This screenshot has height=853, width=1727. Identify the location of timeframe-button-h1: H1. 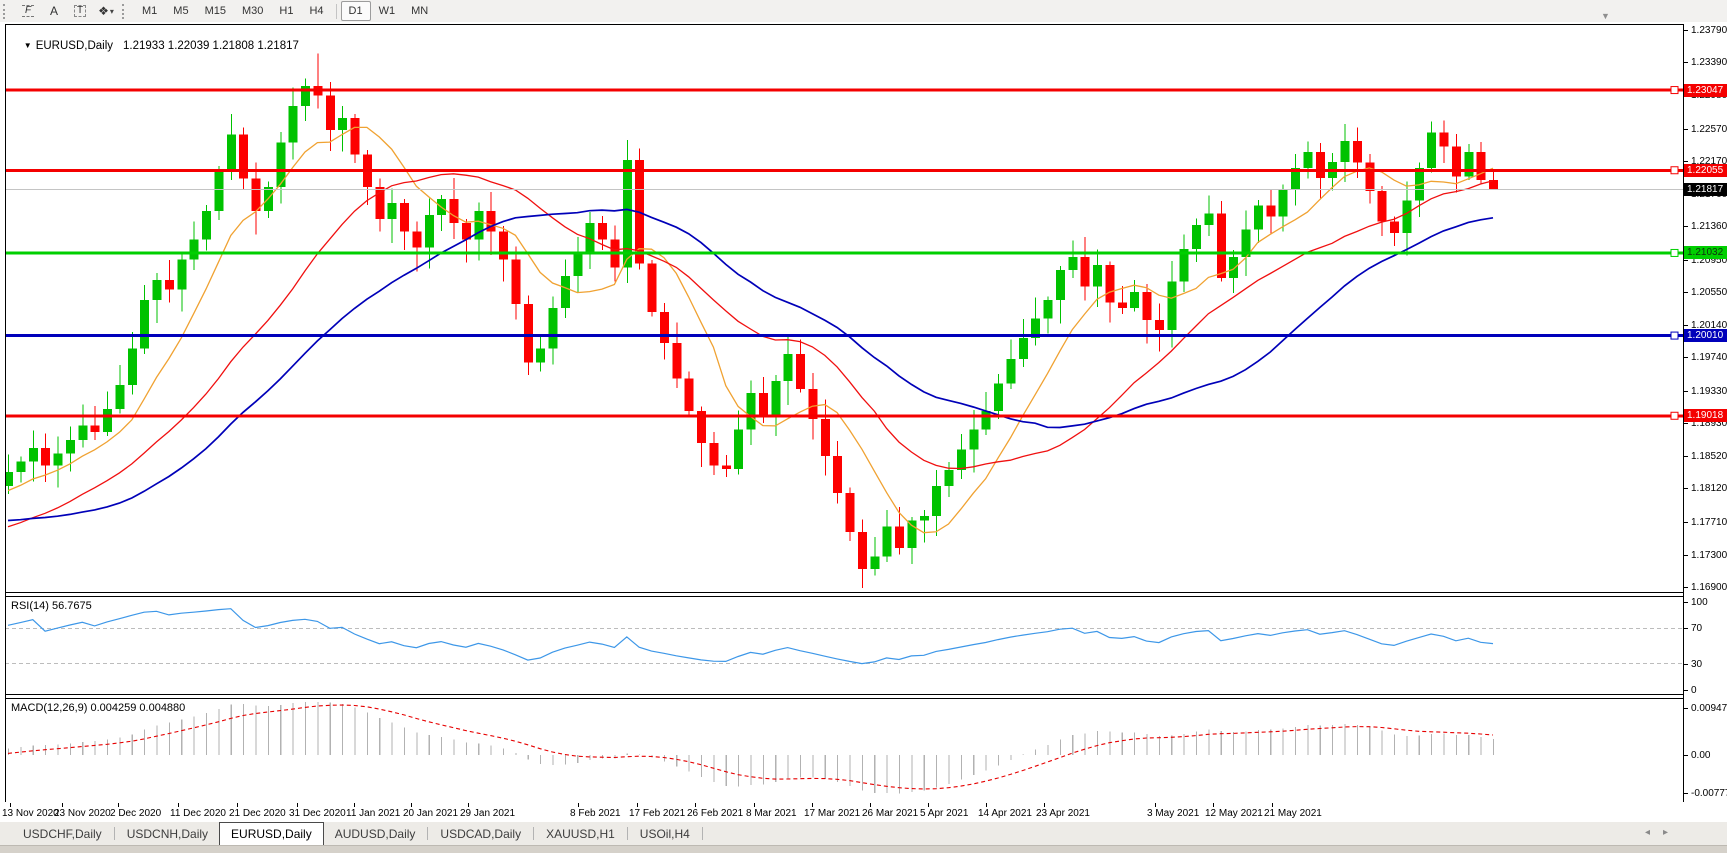
(286, 11).